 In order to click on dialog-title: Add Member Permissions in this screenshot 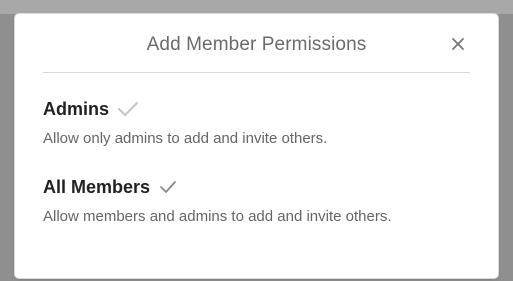, I will do `click(256, 44)`.